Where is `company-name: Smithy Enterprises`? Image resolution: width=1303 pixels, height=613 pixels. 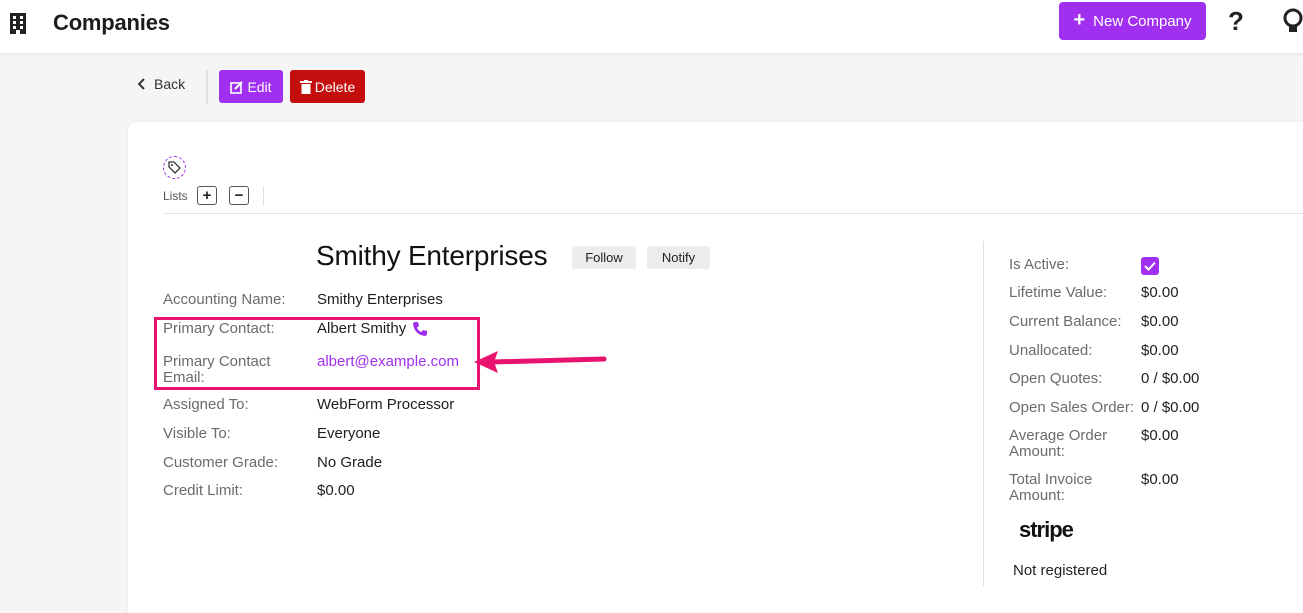 company-name: Smithy Enterprises is located at coordinates (432, 255).